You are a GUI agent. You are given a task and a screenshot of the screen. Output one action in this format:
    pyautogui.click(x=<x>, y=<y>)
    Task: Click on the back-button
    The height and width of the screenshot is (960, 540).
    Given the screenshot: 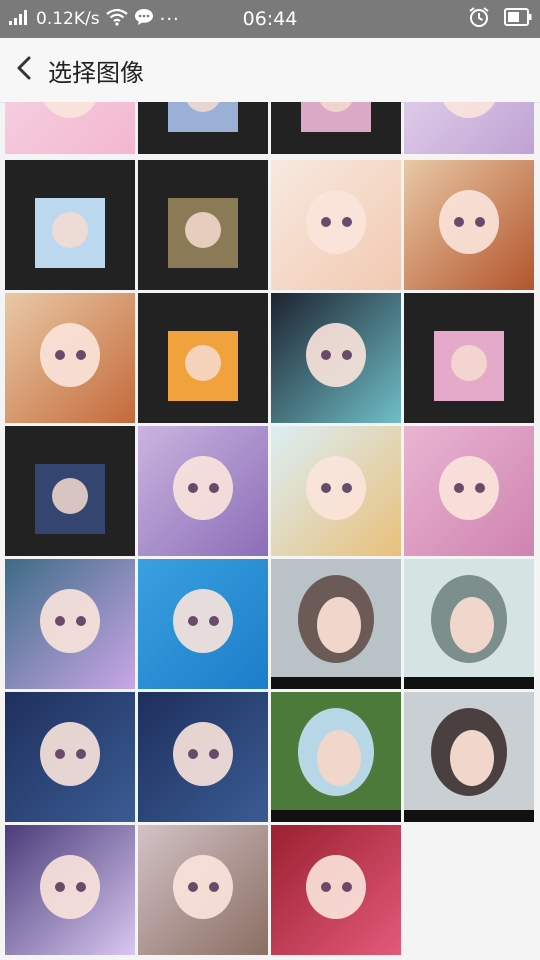 What is the action you would take?
    pyautogui.click(x=24, y=70)
    